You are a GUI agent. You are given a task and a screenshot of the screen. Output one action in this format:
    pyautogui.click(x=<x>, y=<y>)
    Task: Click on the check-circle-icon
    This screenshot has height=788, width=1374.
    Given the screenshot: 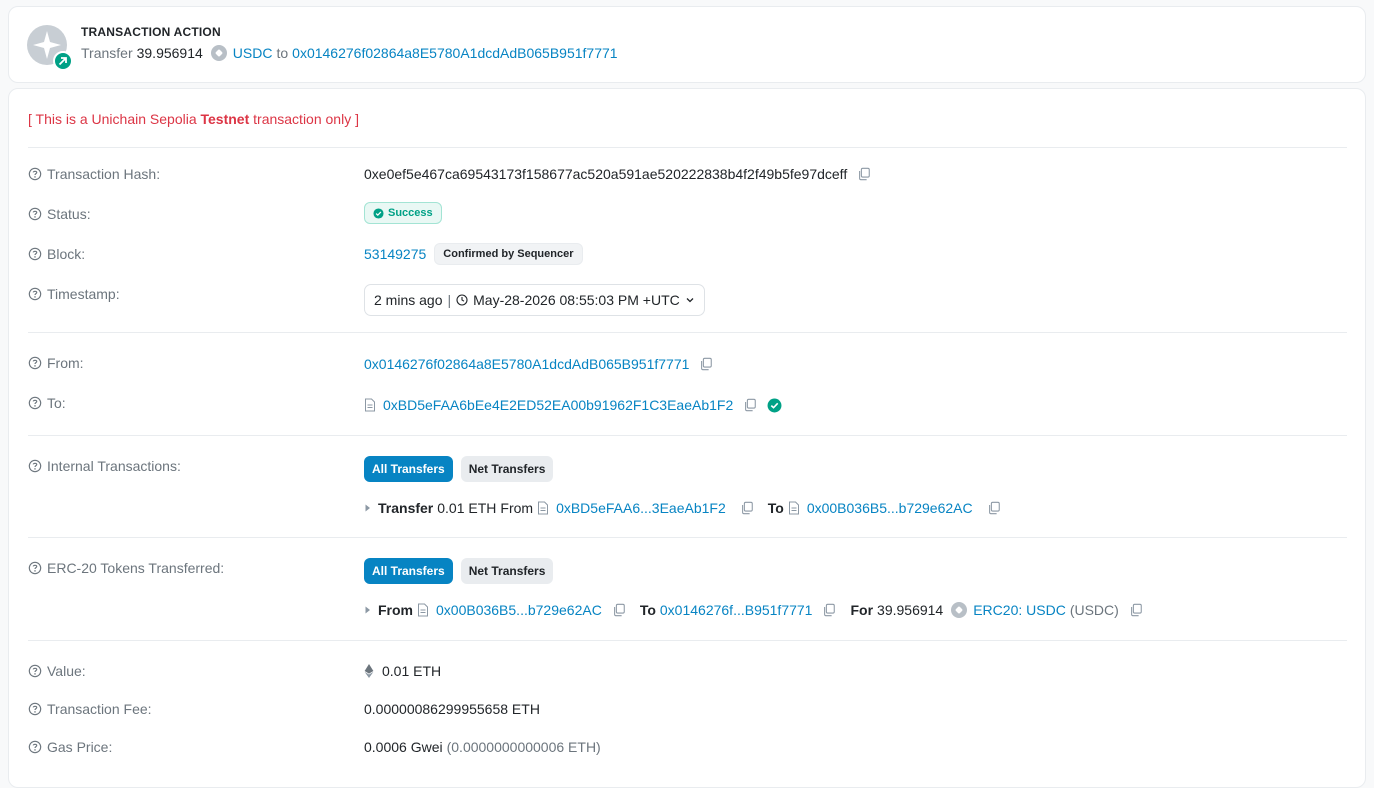 What is the action you would take?
    pyautogui.click(x=378, y=213)
    